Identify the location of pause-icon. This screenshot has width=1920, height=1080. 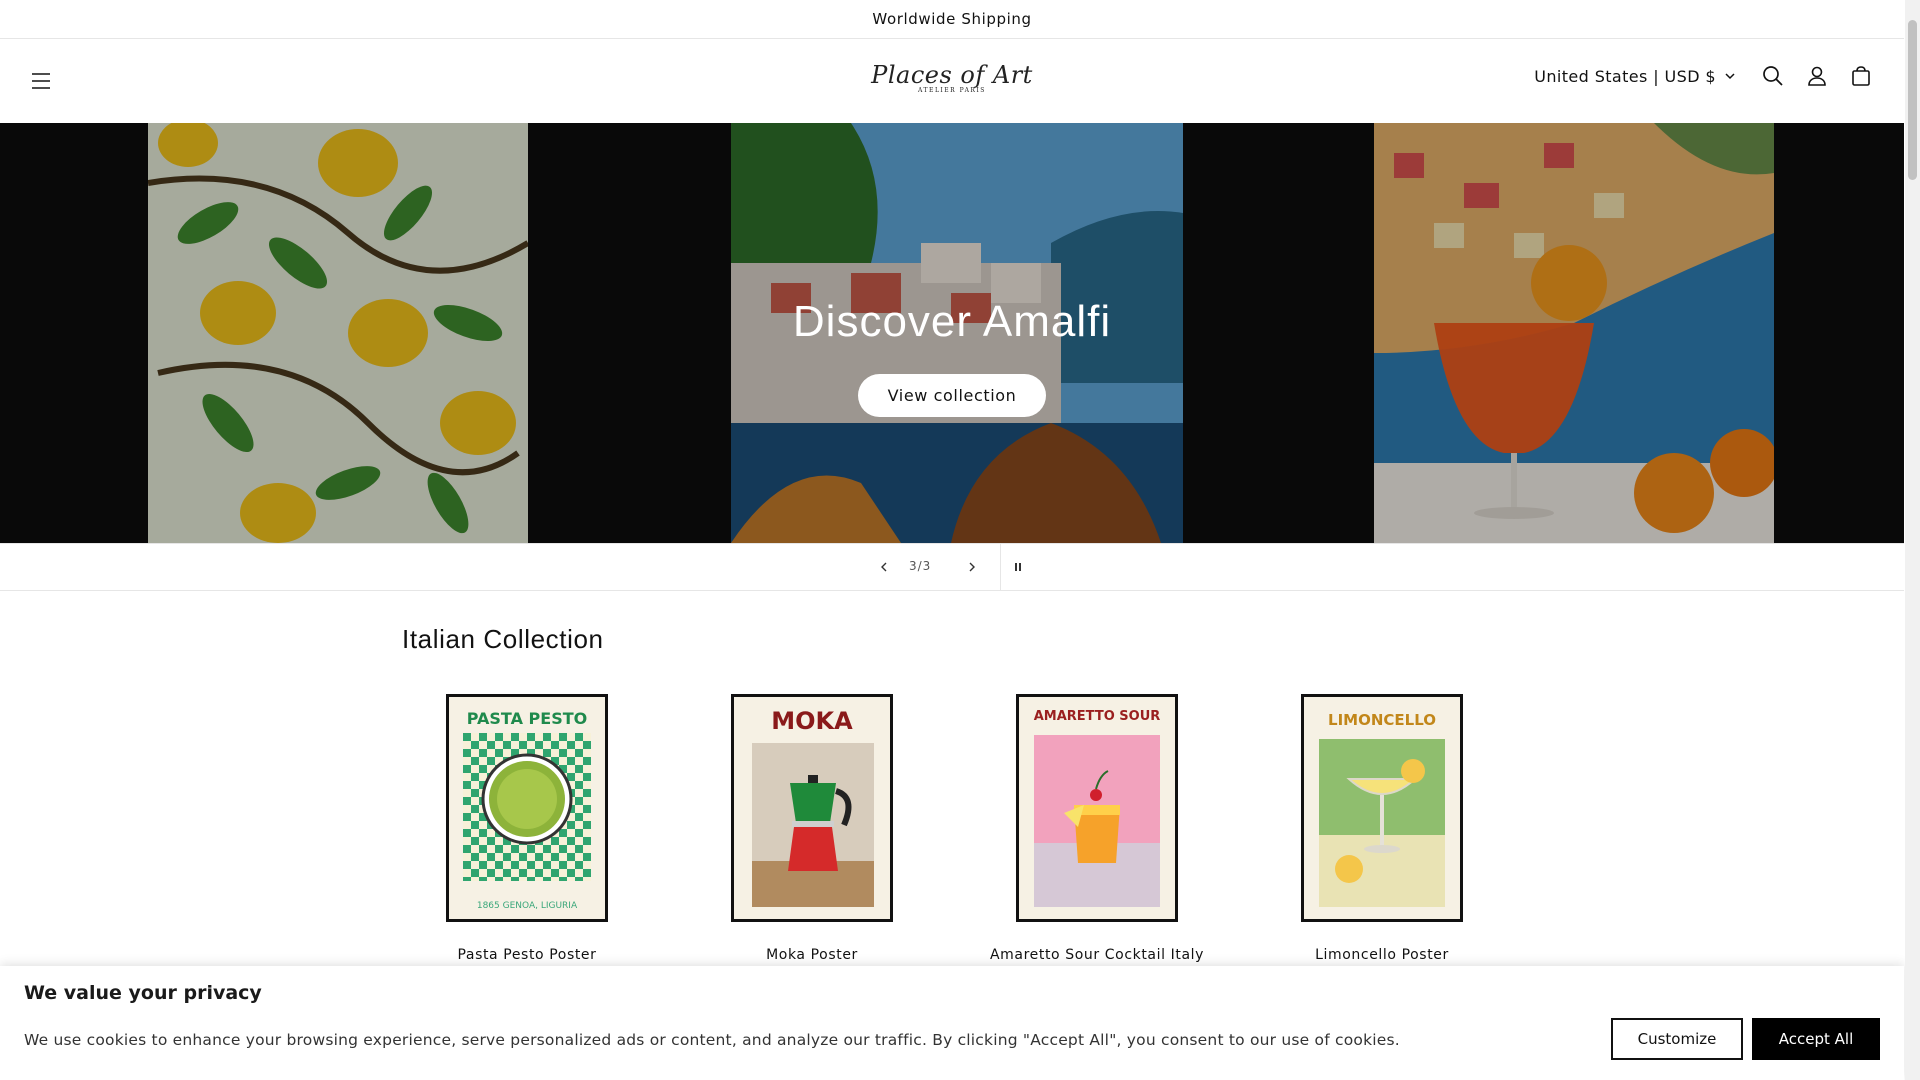
(1017, 567).